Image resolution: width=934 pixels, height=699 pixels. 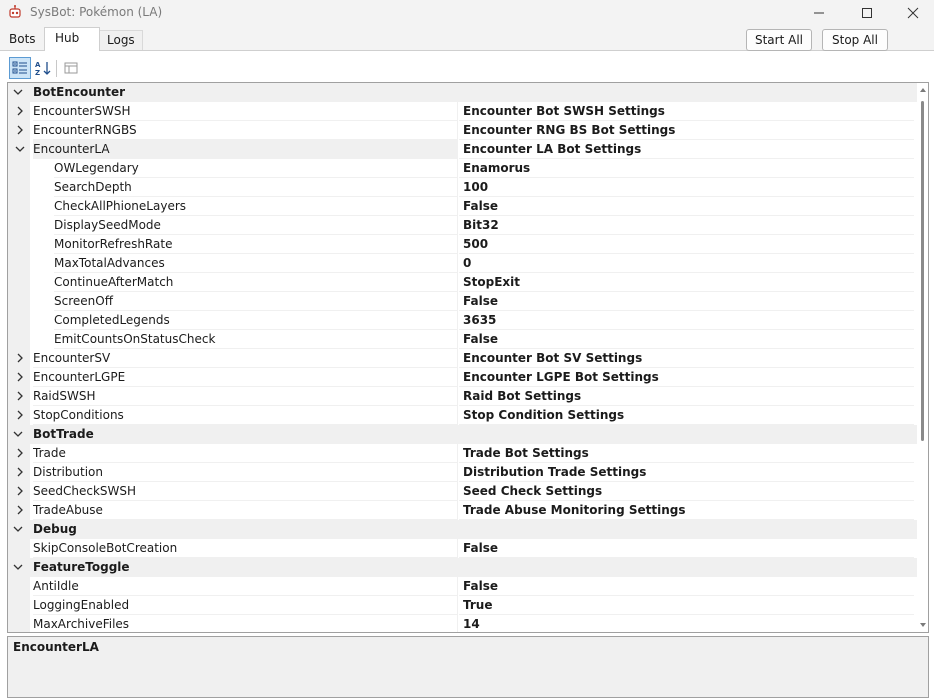 I want to click on property-row: EmitCountsOnStatusCheck False, so click(x=468, y=339).